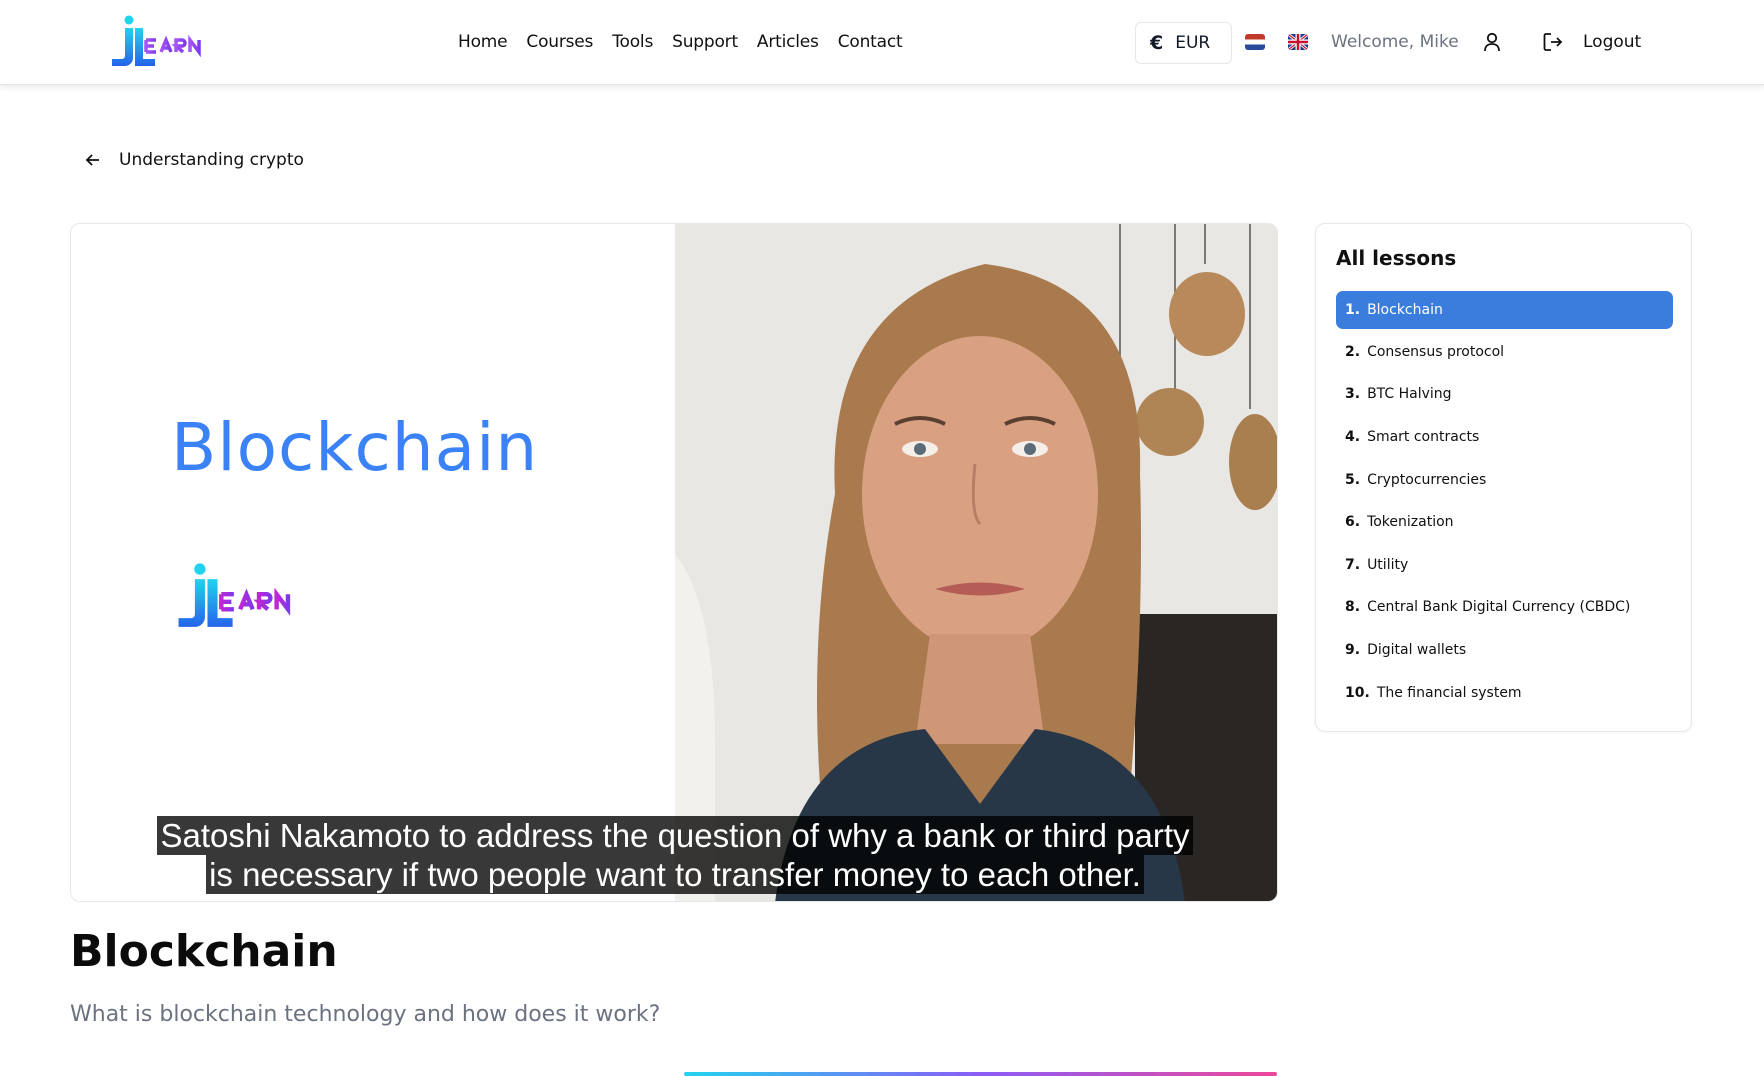 The height and width of the screenshot is (1076, 1764). Describe the element at coordinates (204, 951) in the screenshot. I see `lesson-title: Blockchain` at that location.